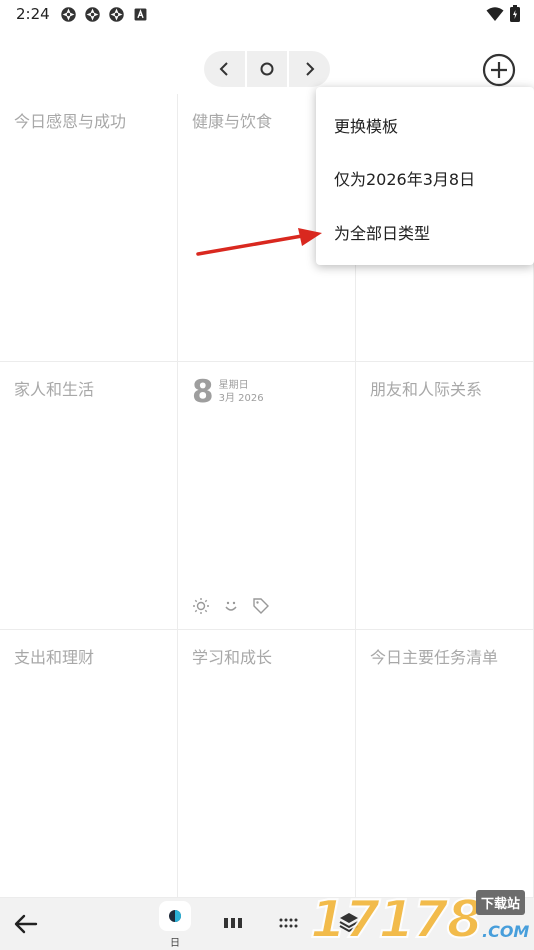 This screenshot has height=950, width=534. I want to click on add-button, so click(499, 70).